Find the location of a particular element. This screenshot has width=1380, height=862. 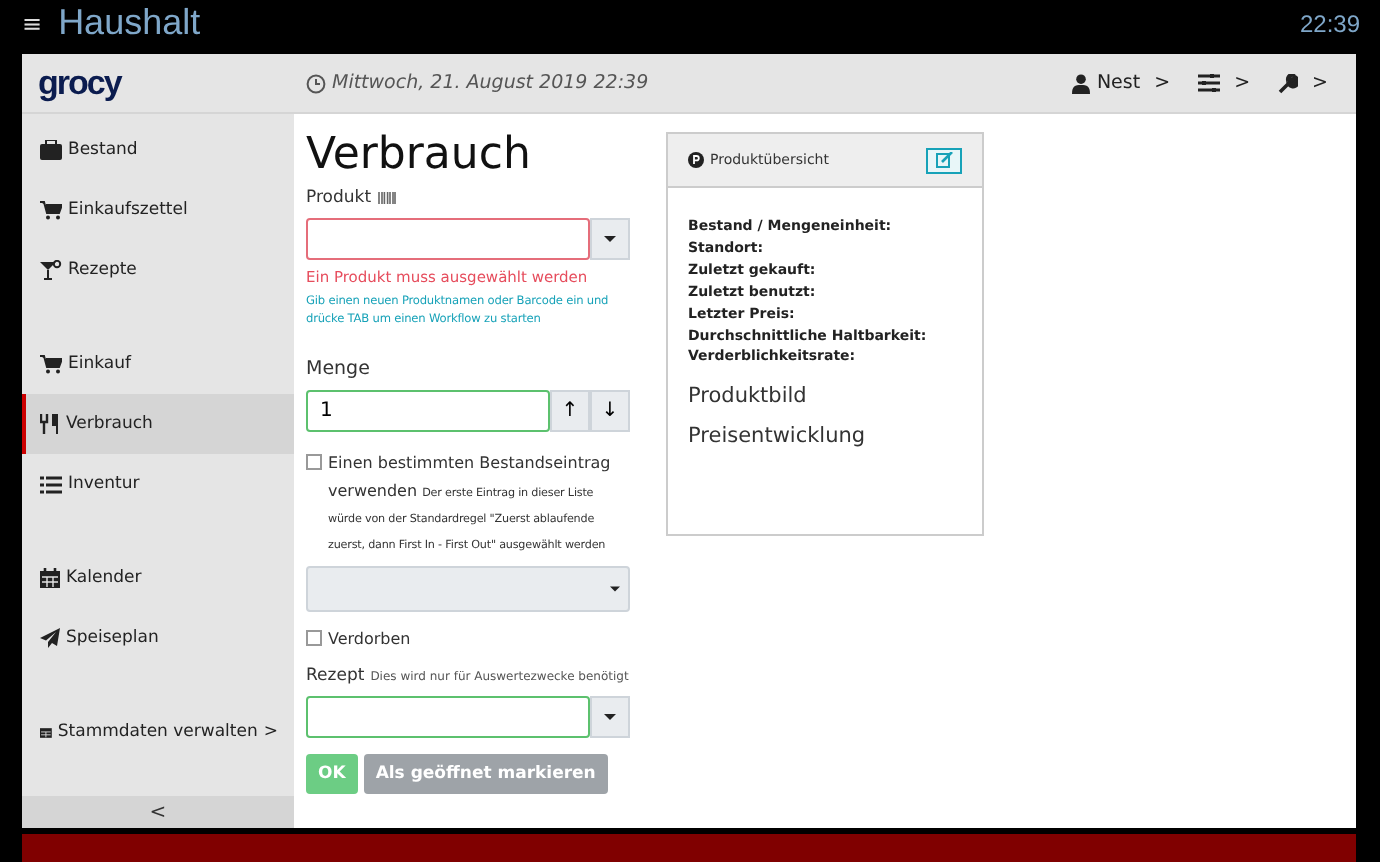

tools-menu: > is located at coordinates (1303, 83).